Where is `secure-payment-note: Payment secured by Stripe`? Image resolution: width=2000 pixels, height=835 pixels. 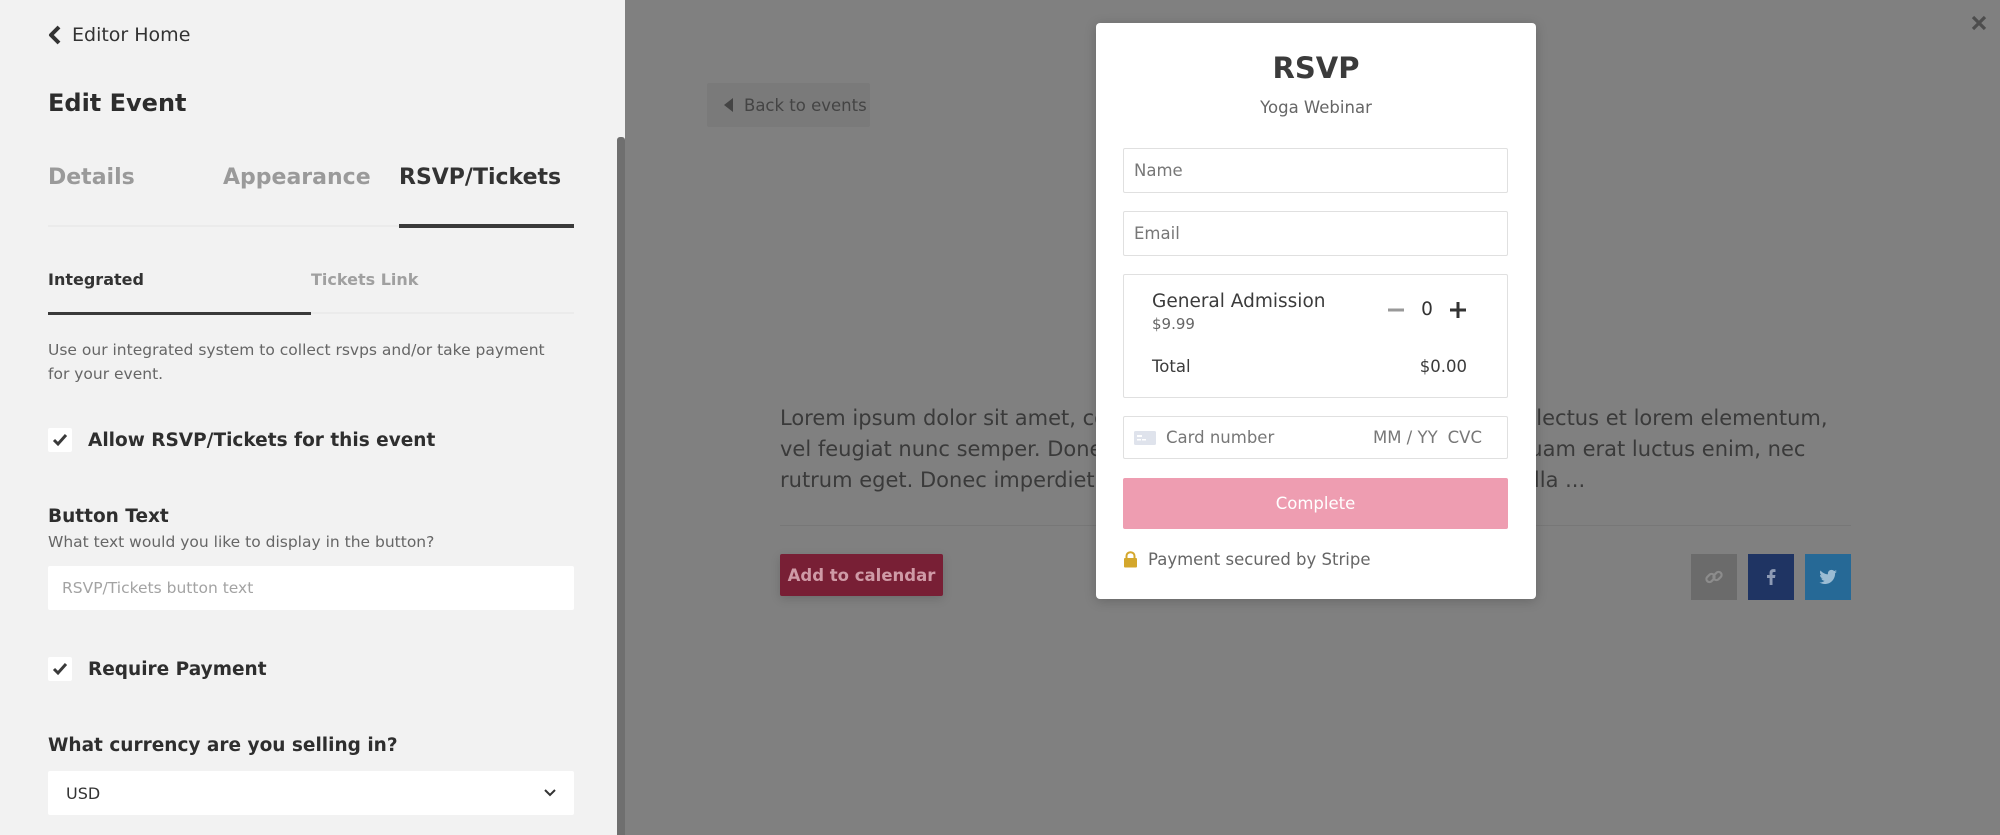
secure-payment-note: Payment secured by Stripe is located at coordinates (1246, 559).